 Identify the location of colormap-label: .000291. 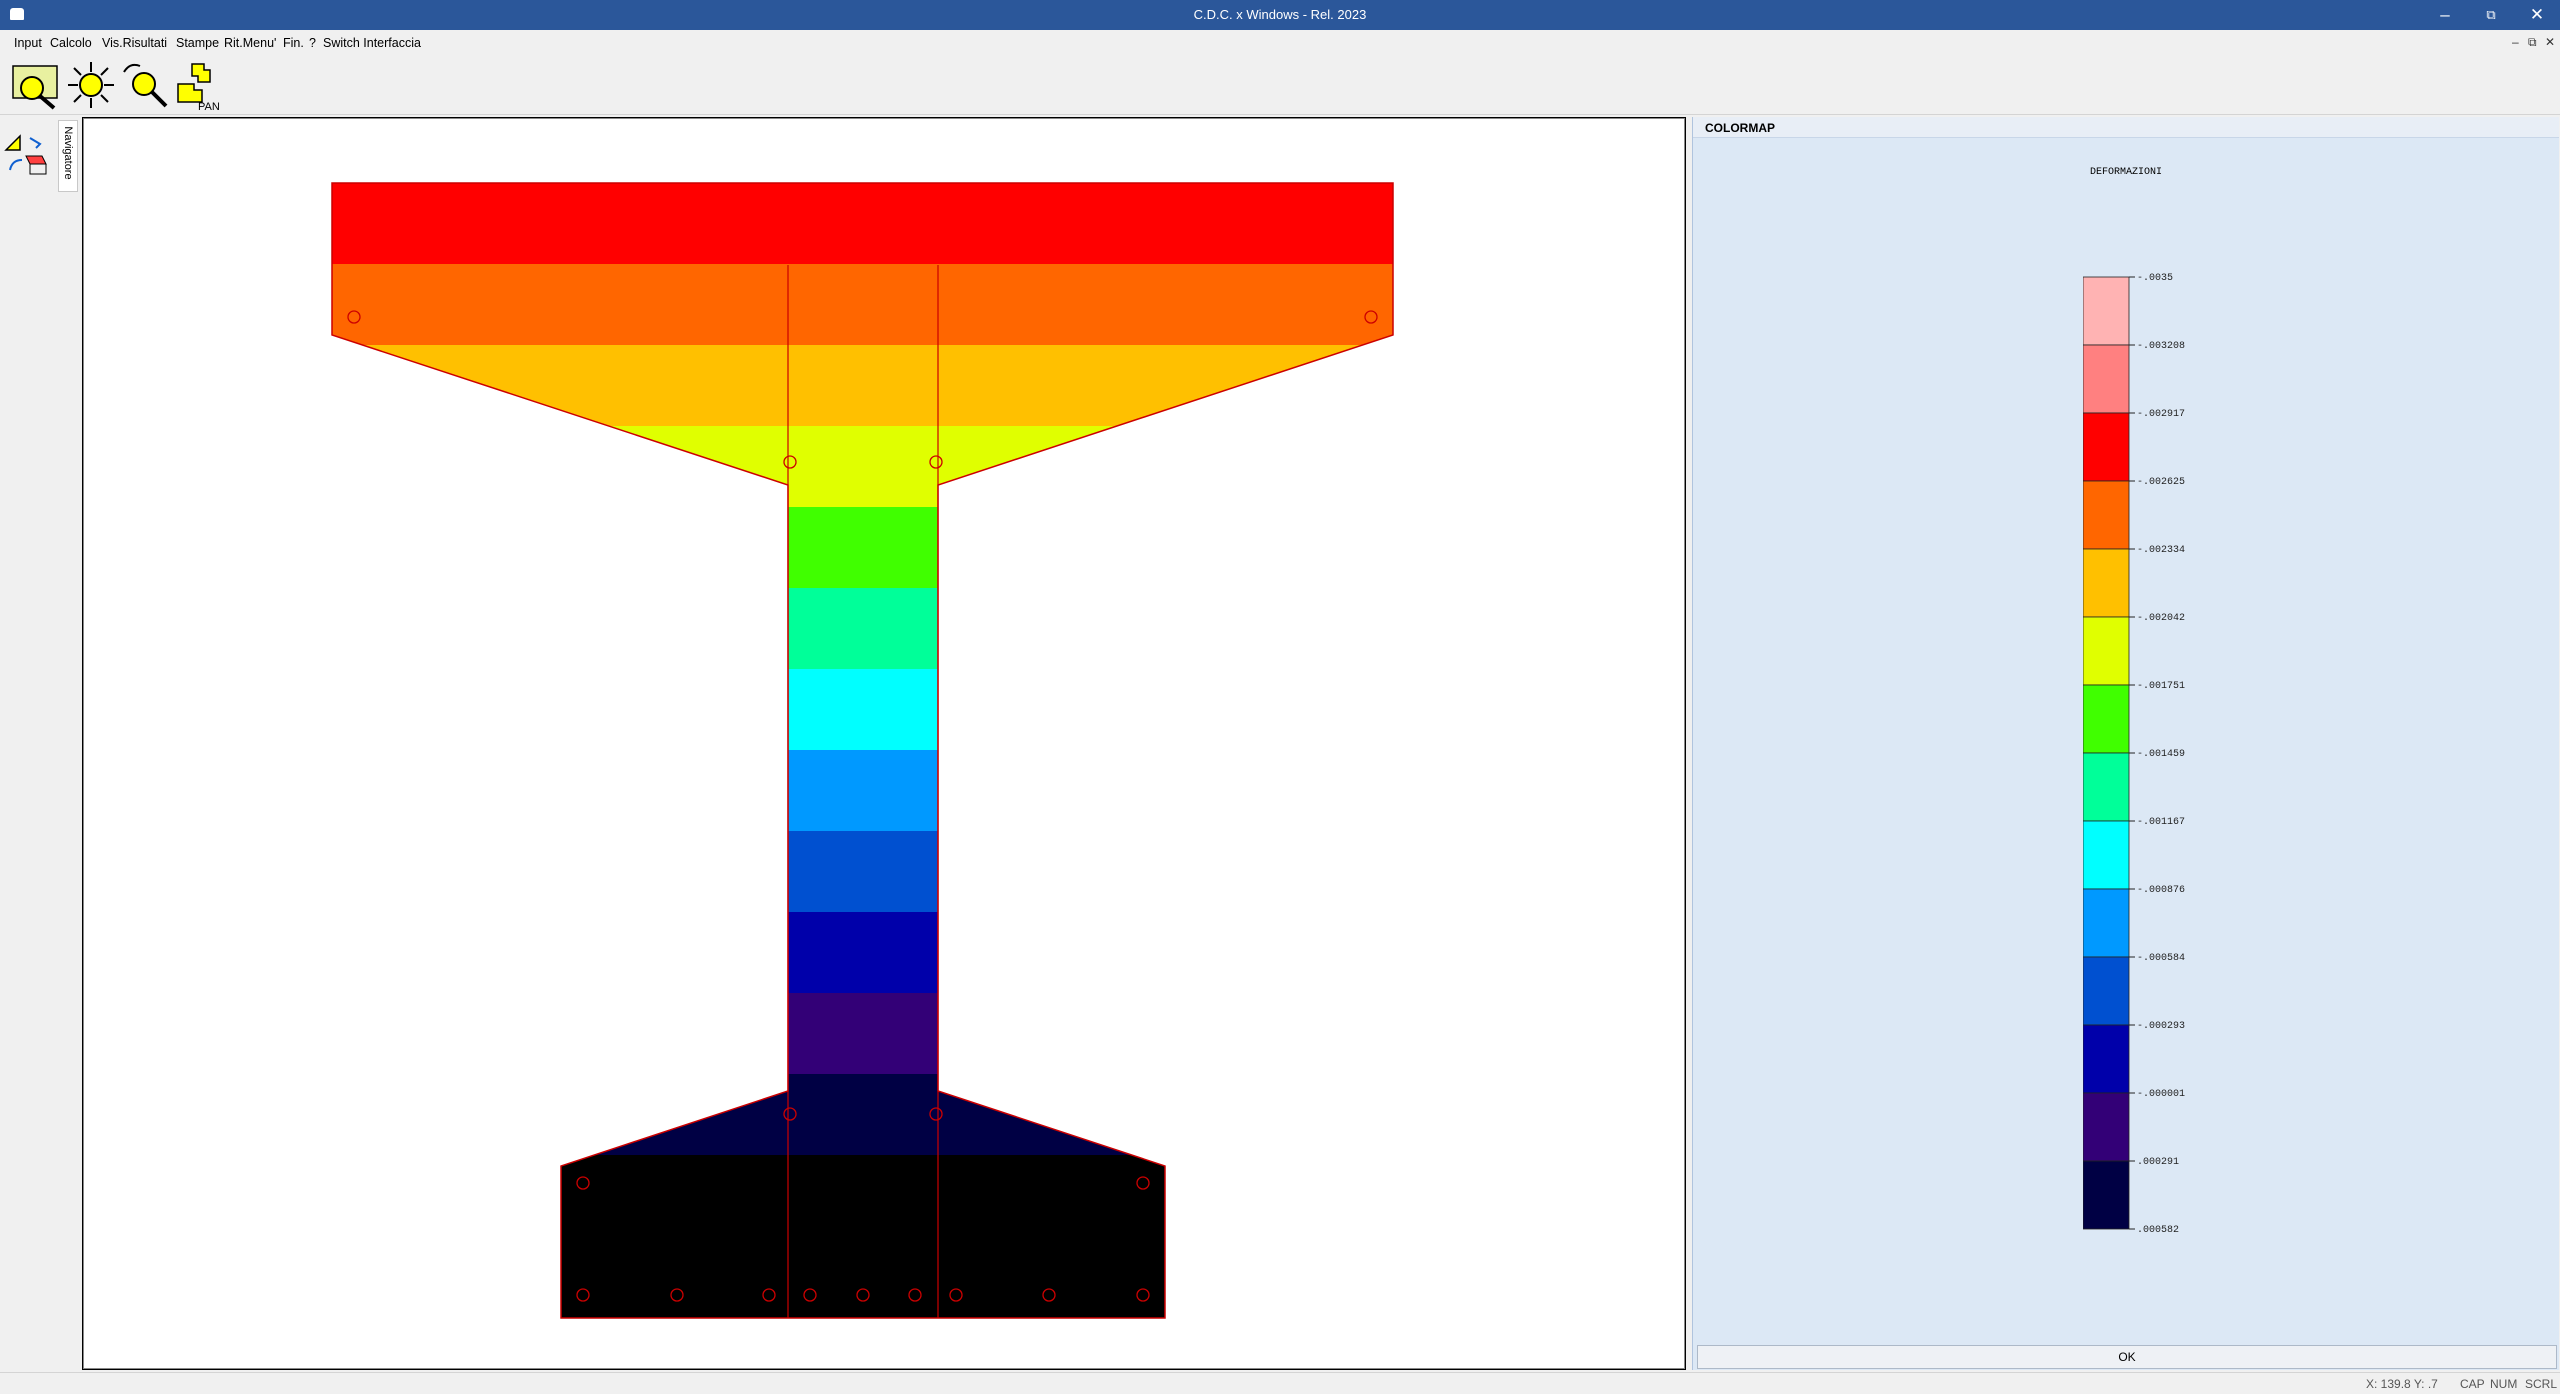
(2158, 1162).